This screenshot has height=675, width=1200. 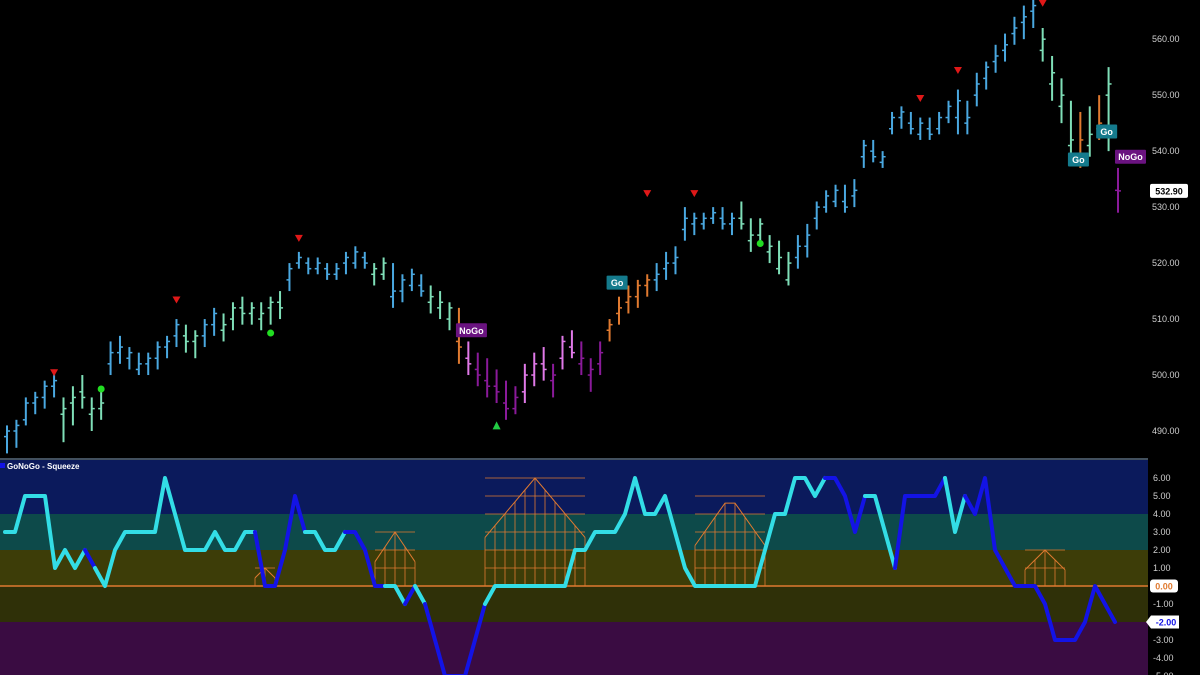 I want to click on price-axis-tick: 490.00, so click(x=1166, y=431).